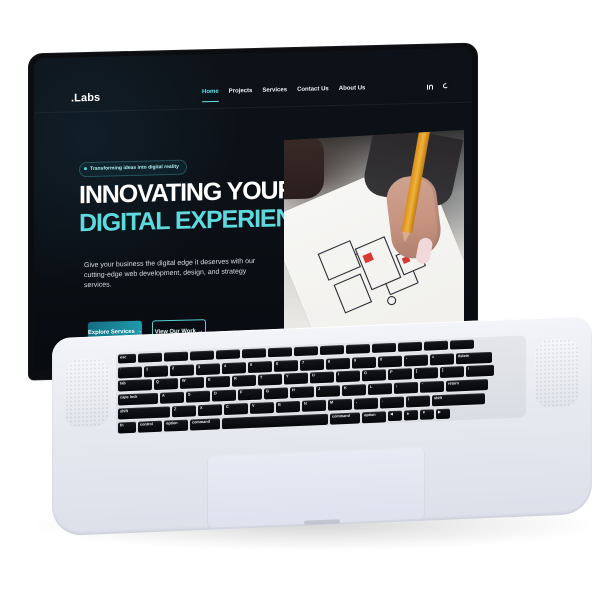 The width and height of the screenshot is (600, 600). I want to click on keyboard-key-row-4-2: A, so click(172, 397).